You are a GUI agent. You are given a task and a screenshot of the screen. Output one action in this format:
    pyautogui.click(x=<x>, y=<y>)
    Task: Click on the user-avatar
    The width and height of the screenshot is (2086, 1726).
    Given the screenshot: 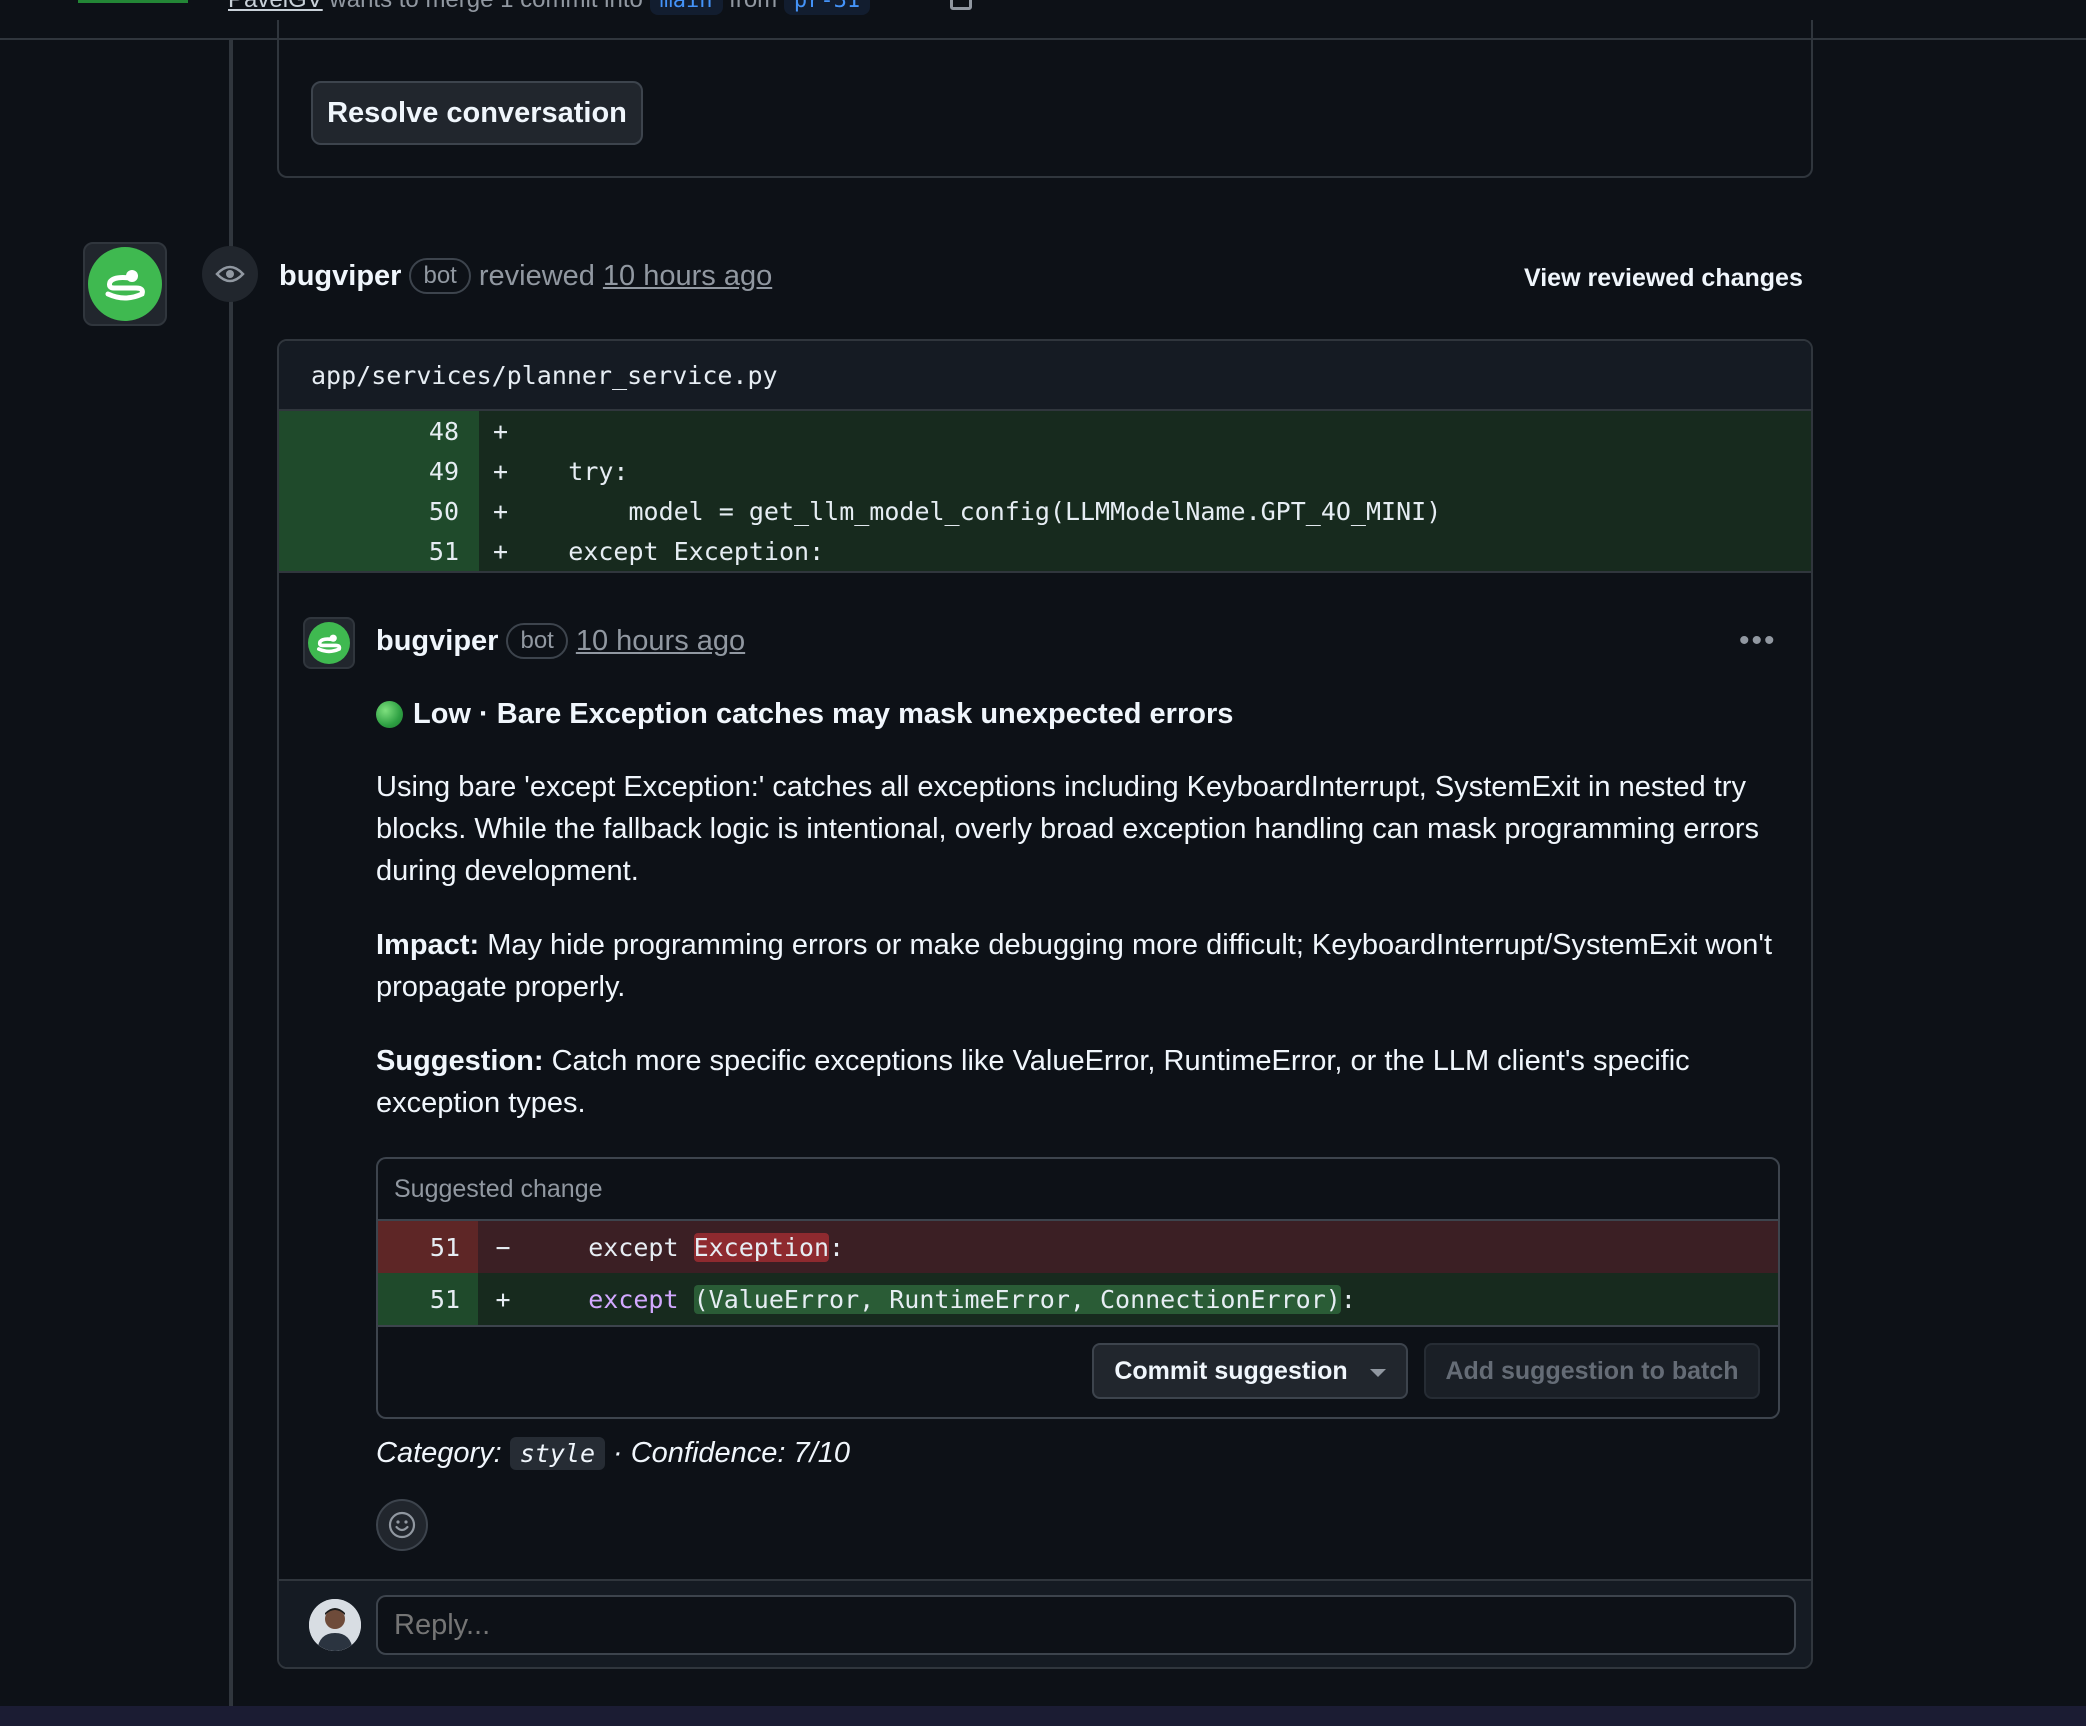 What is the action you would take?
    pyautogui.click(x=335, y=1625)
    